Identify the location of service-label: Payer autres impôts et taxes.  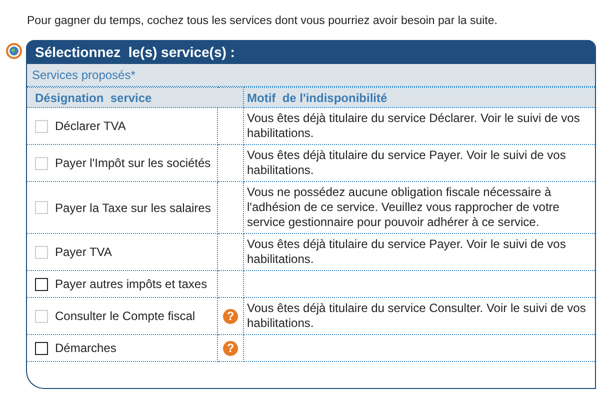
(131, 284).